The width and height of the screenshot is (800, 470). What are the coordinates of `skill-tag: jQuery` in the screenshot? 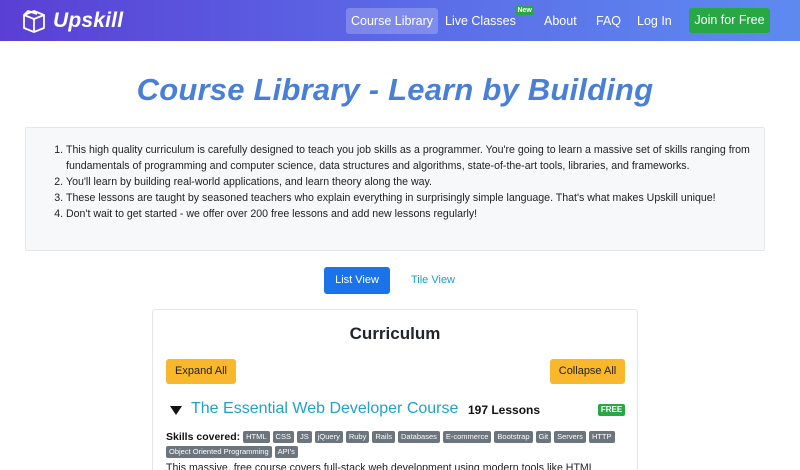 It's located at (328, 437).